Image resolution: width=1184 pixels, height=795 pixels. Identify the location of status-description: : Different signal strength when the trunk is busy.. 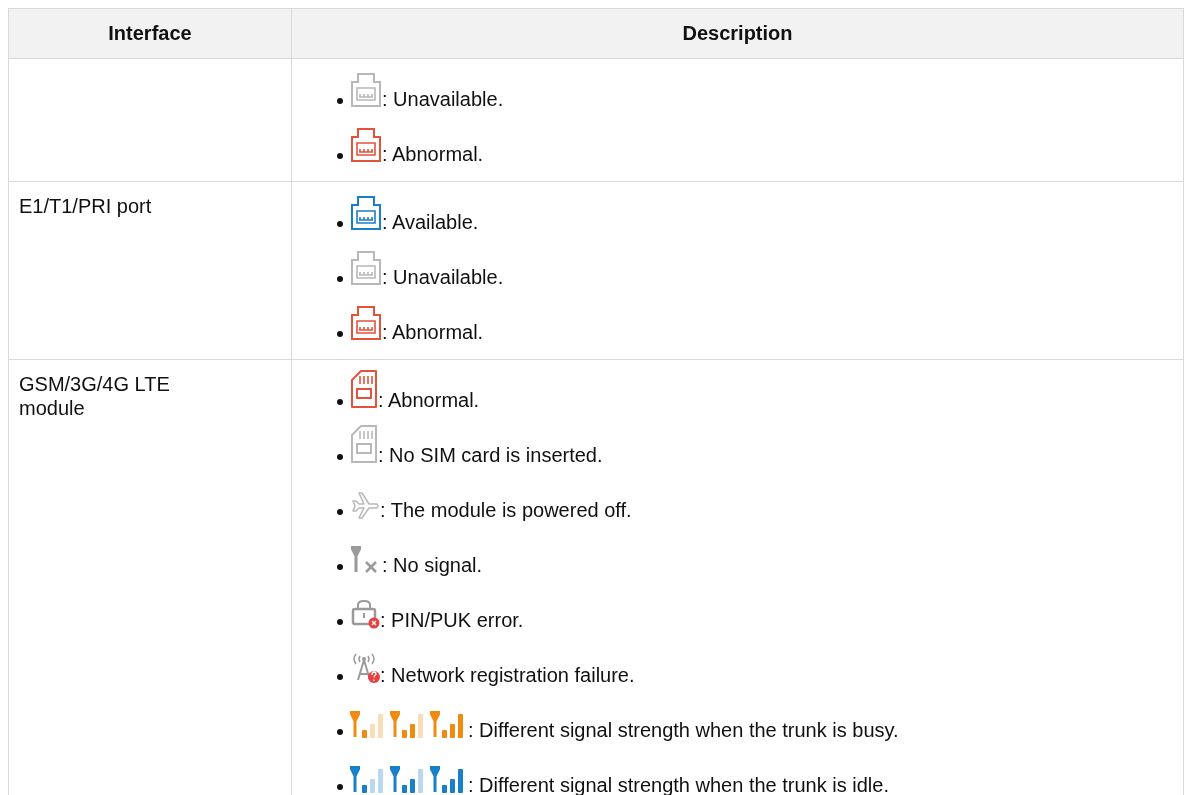
(683, 730).